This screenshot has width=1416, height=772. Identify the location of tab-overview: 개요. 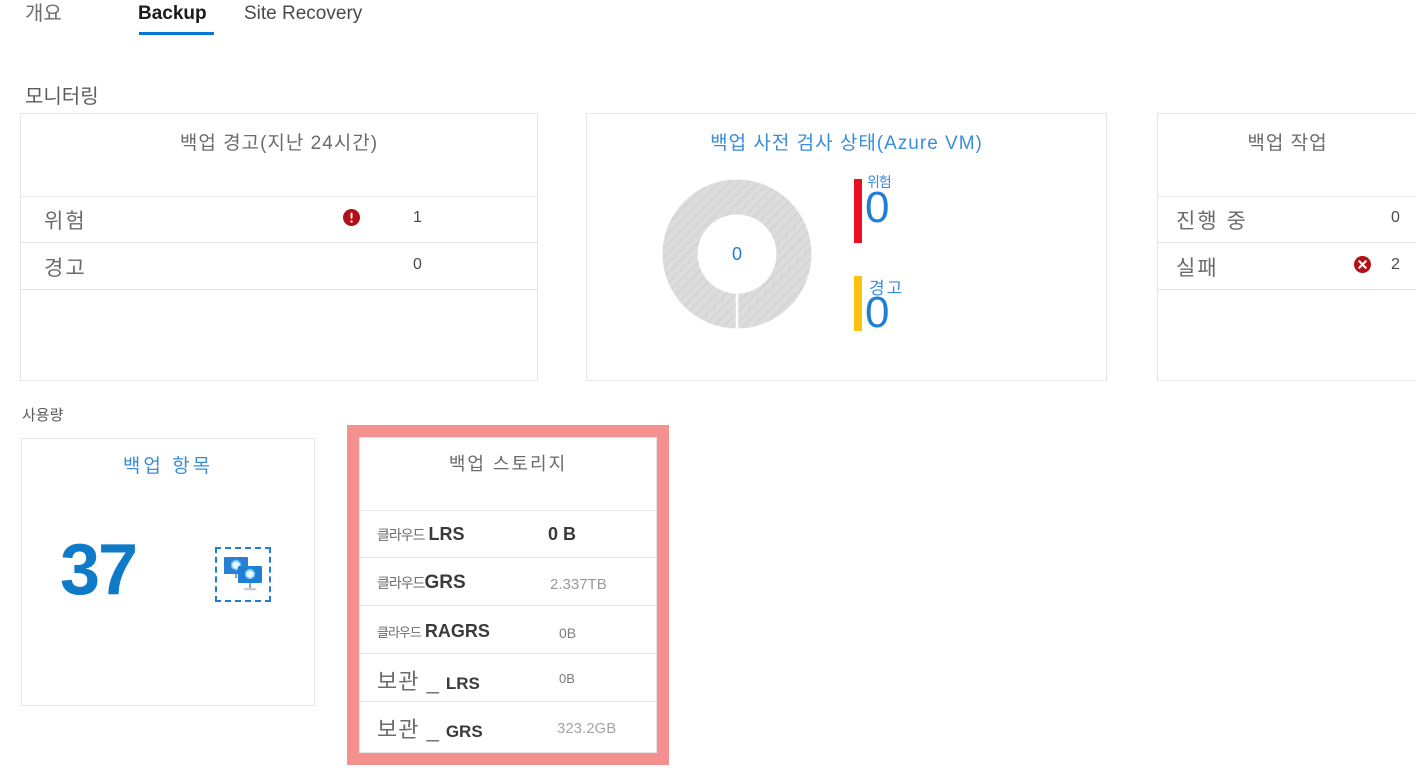
(43, 14).